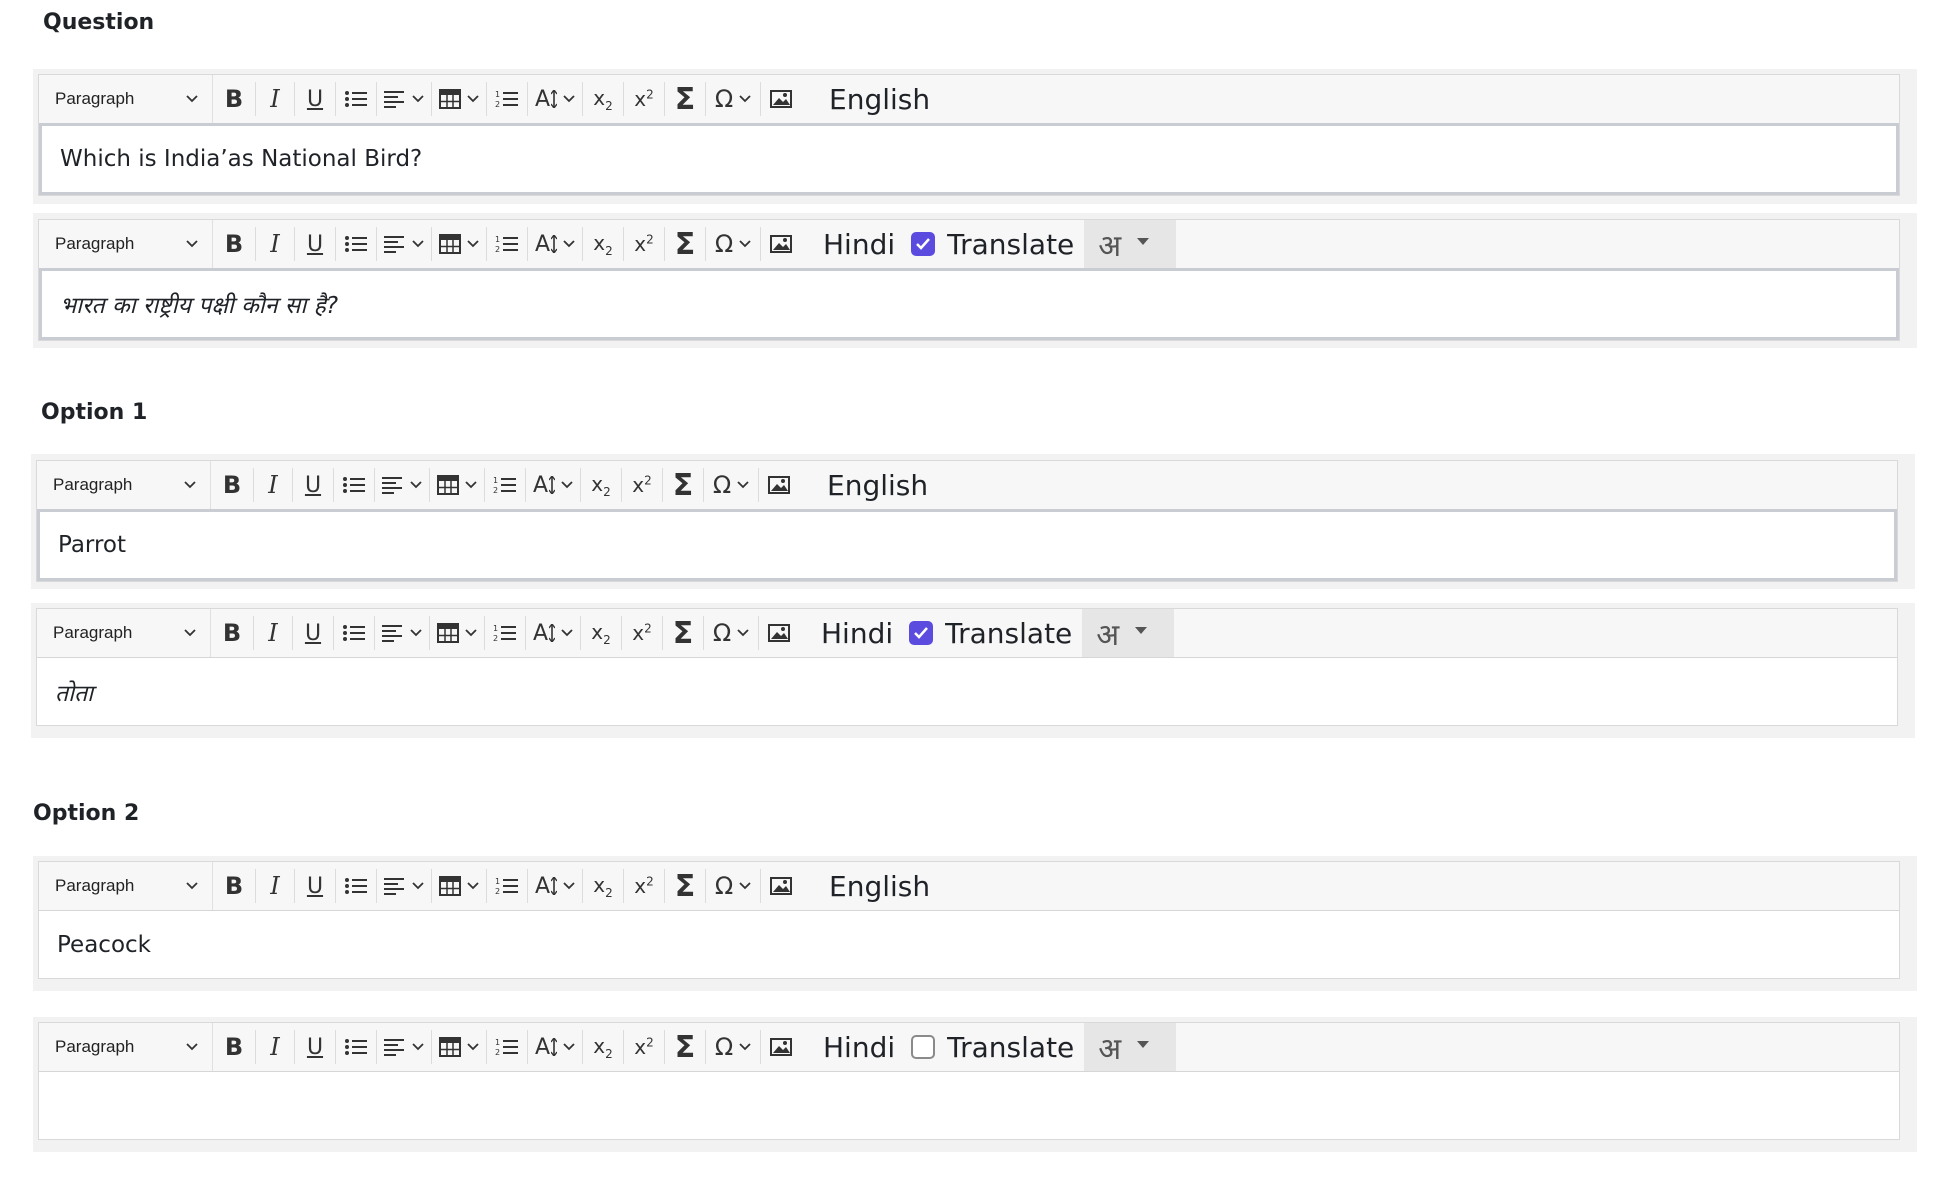  Describe the element at coordinates (967, 691) in the screenshot. I see `editor-content: तोता` at that location.